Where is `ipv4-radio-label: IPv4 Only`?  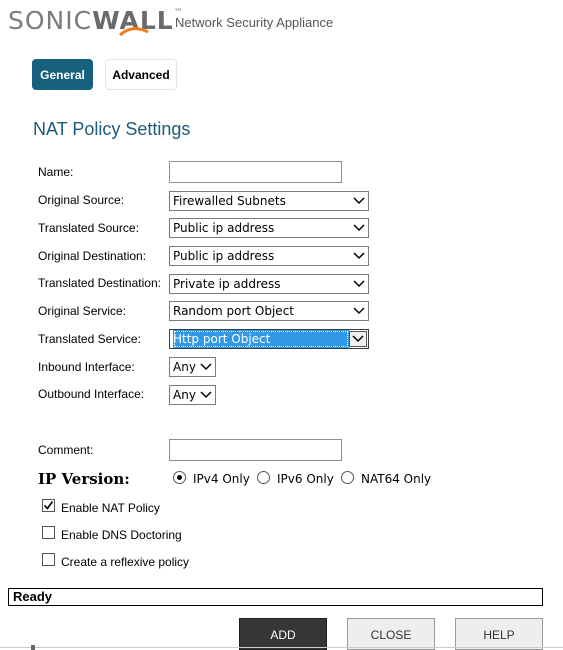
ipv4-radio-label: IPv4 Only is located at coordinates (221, 479).